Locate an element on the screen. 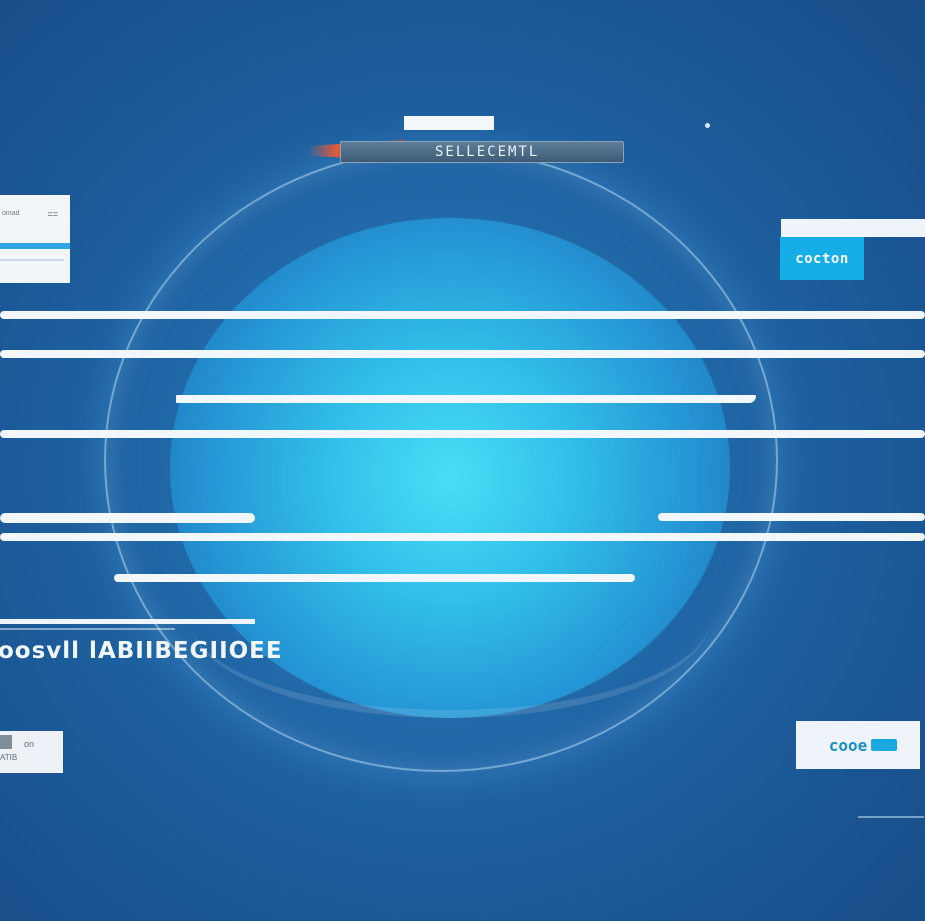  left-card-caption: omad is located at coordinates (11, 213).